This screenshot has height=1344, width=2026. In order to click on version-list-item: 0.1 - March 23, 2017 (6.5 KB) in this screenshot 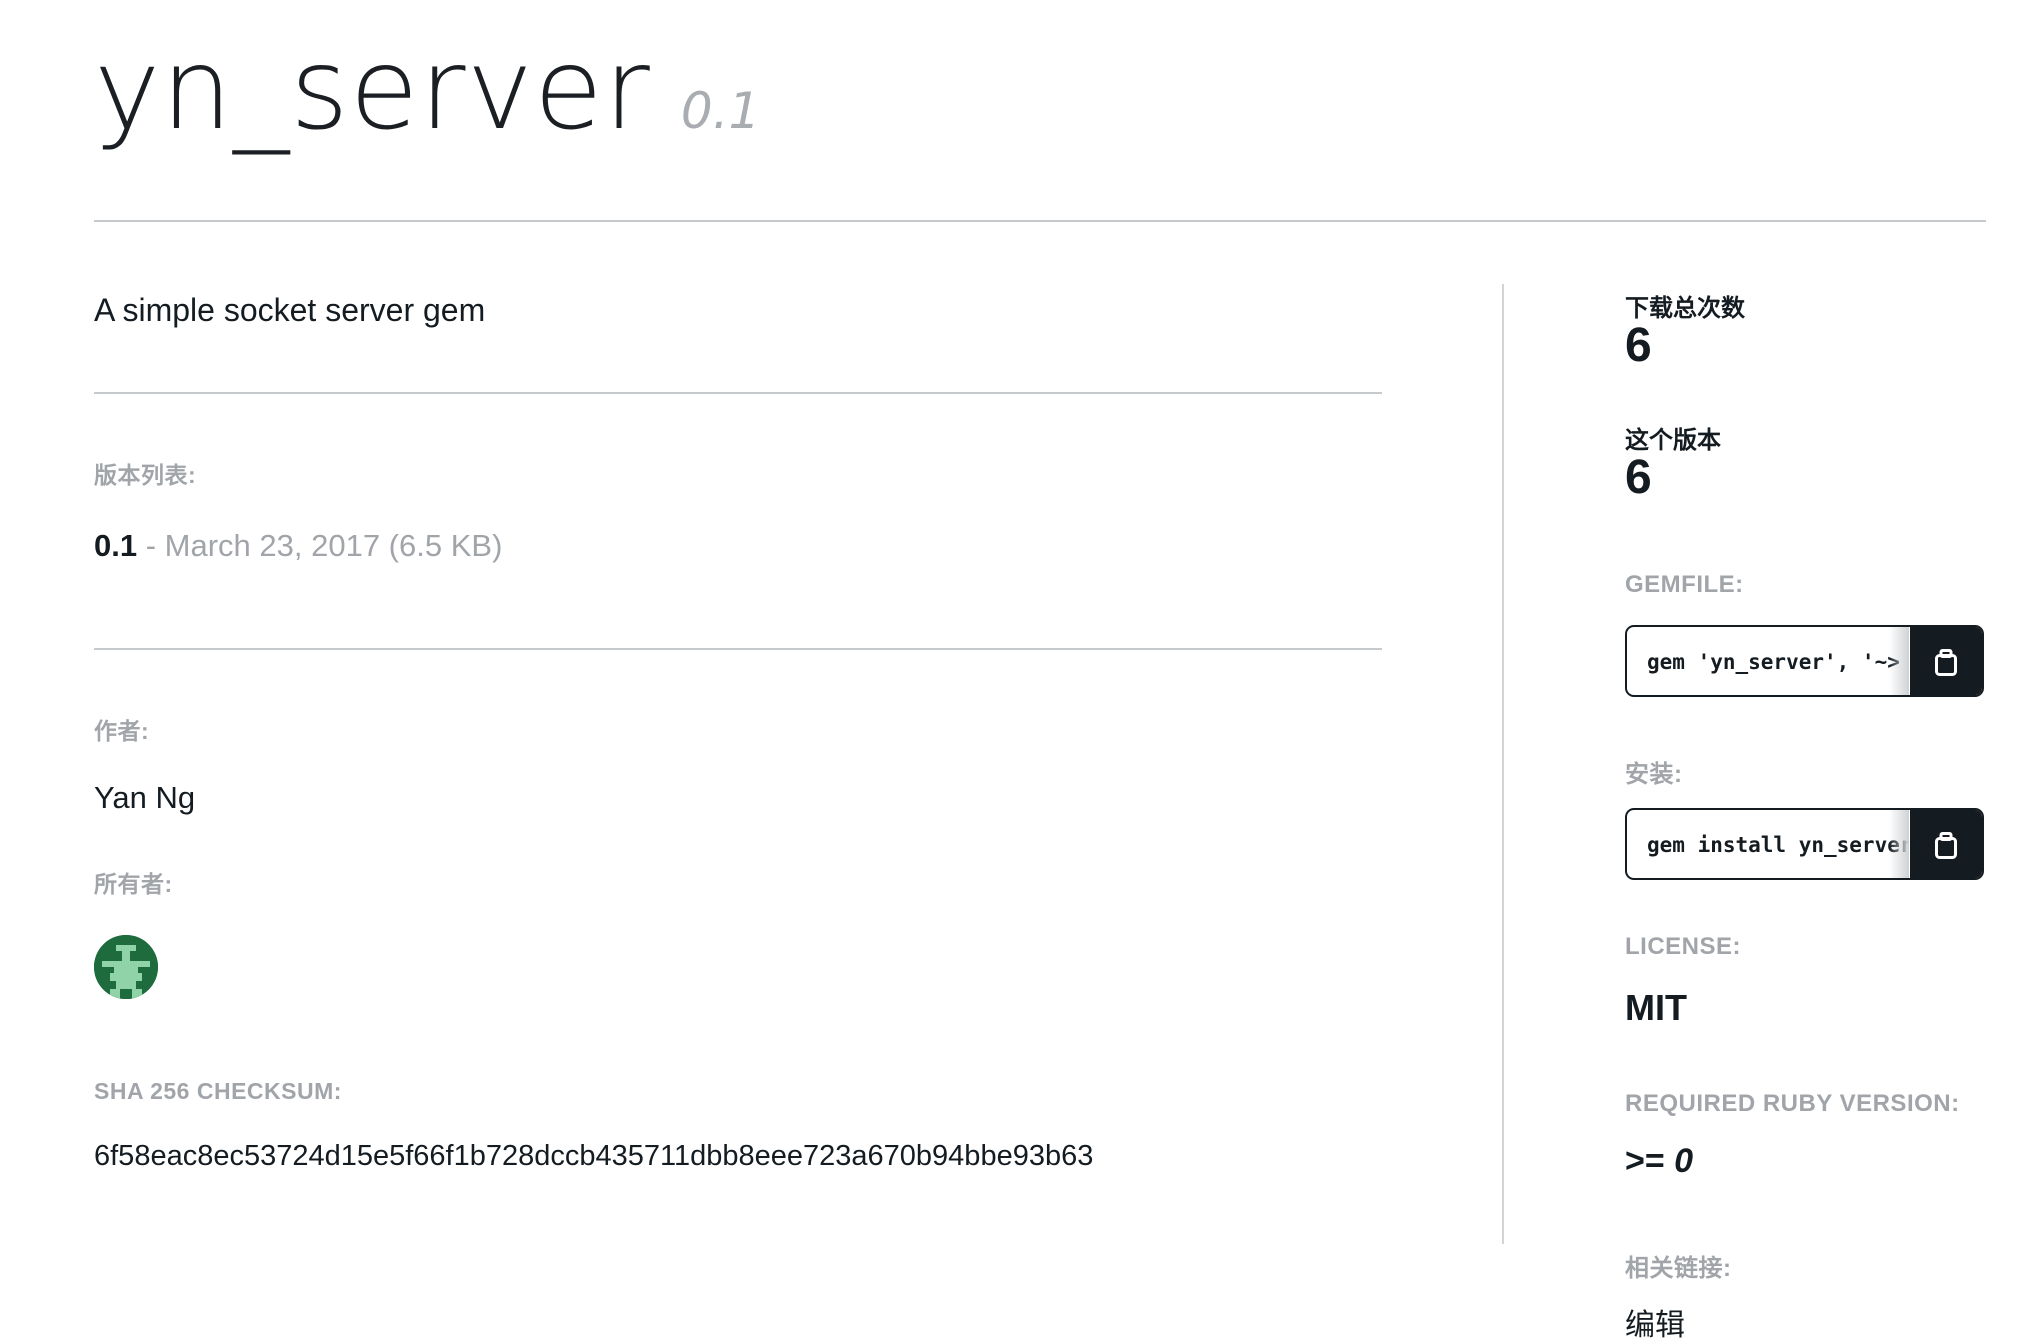, I will do `click(298, 546)`.